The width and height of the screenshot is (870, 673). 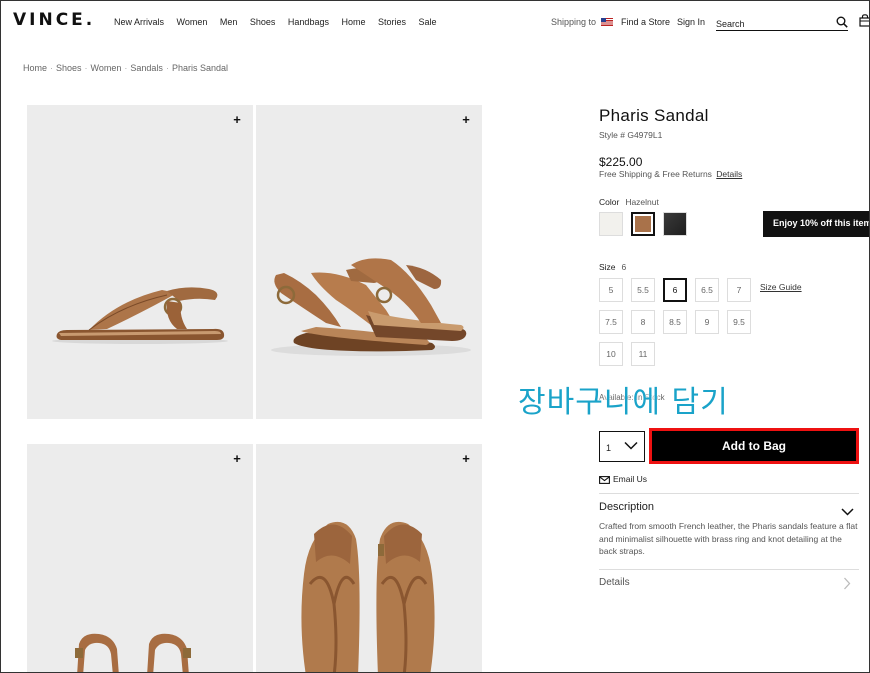 I want to click on sandal-side-view, so click(x=140, y=315).